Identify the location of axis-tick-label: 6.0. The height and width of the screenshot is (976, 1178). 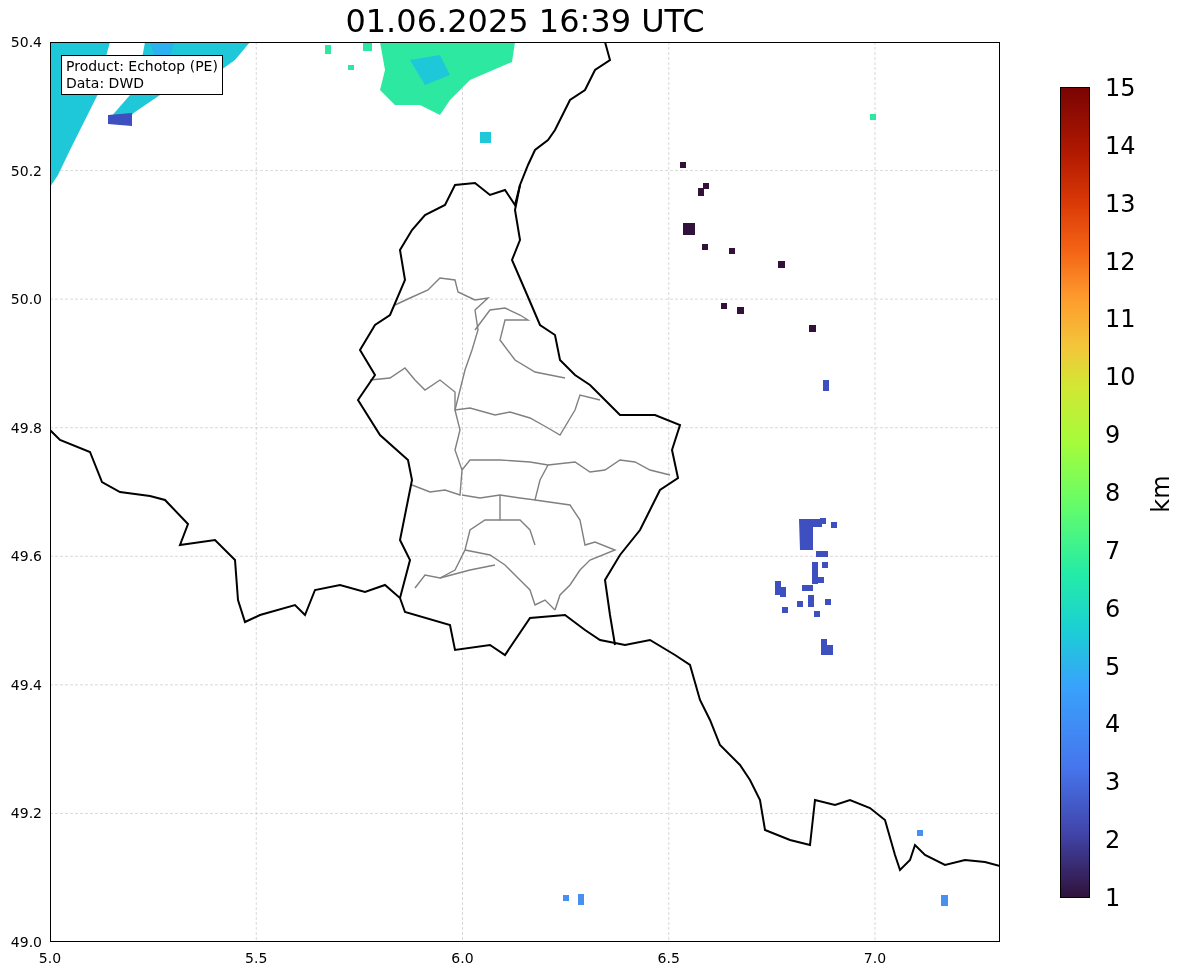
(462, 958).